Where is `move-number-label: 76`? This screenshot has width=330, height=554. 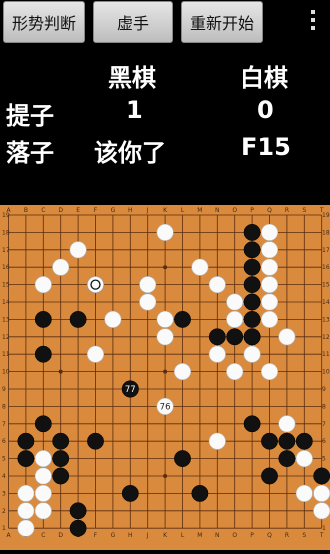
move-number-label: 76 is located at coordinates (165, 407).